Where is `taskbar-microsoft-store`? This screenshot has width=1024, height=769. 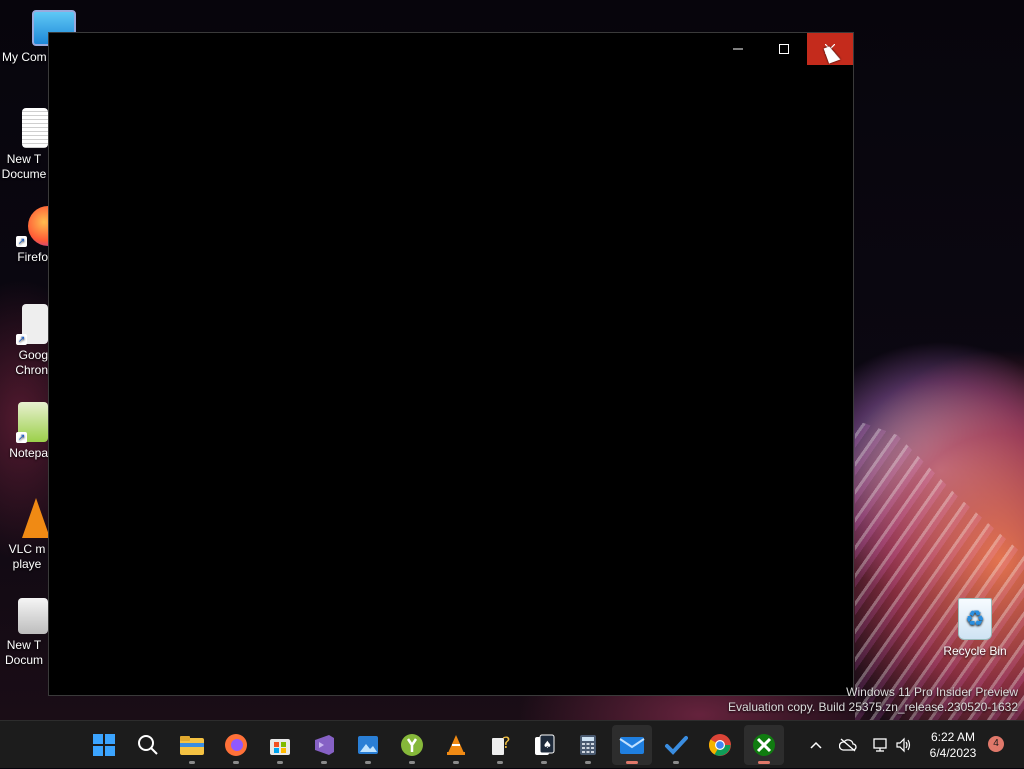
taskbar-microsoft-store is located at coordinates (280, 745).